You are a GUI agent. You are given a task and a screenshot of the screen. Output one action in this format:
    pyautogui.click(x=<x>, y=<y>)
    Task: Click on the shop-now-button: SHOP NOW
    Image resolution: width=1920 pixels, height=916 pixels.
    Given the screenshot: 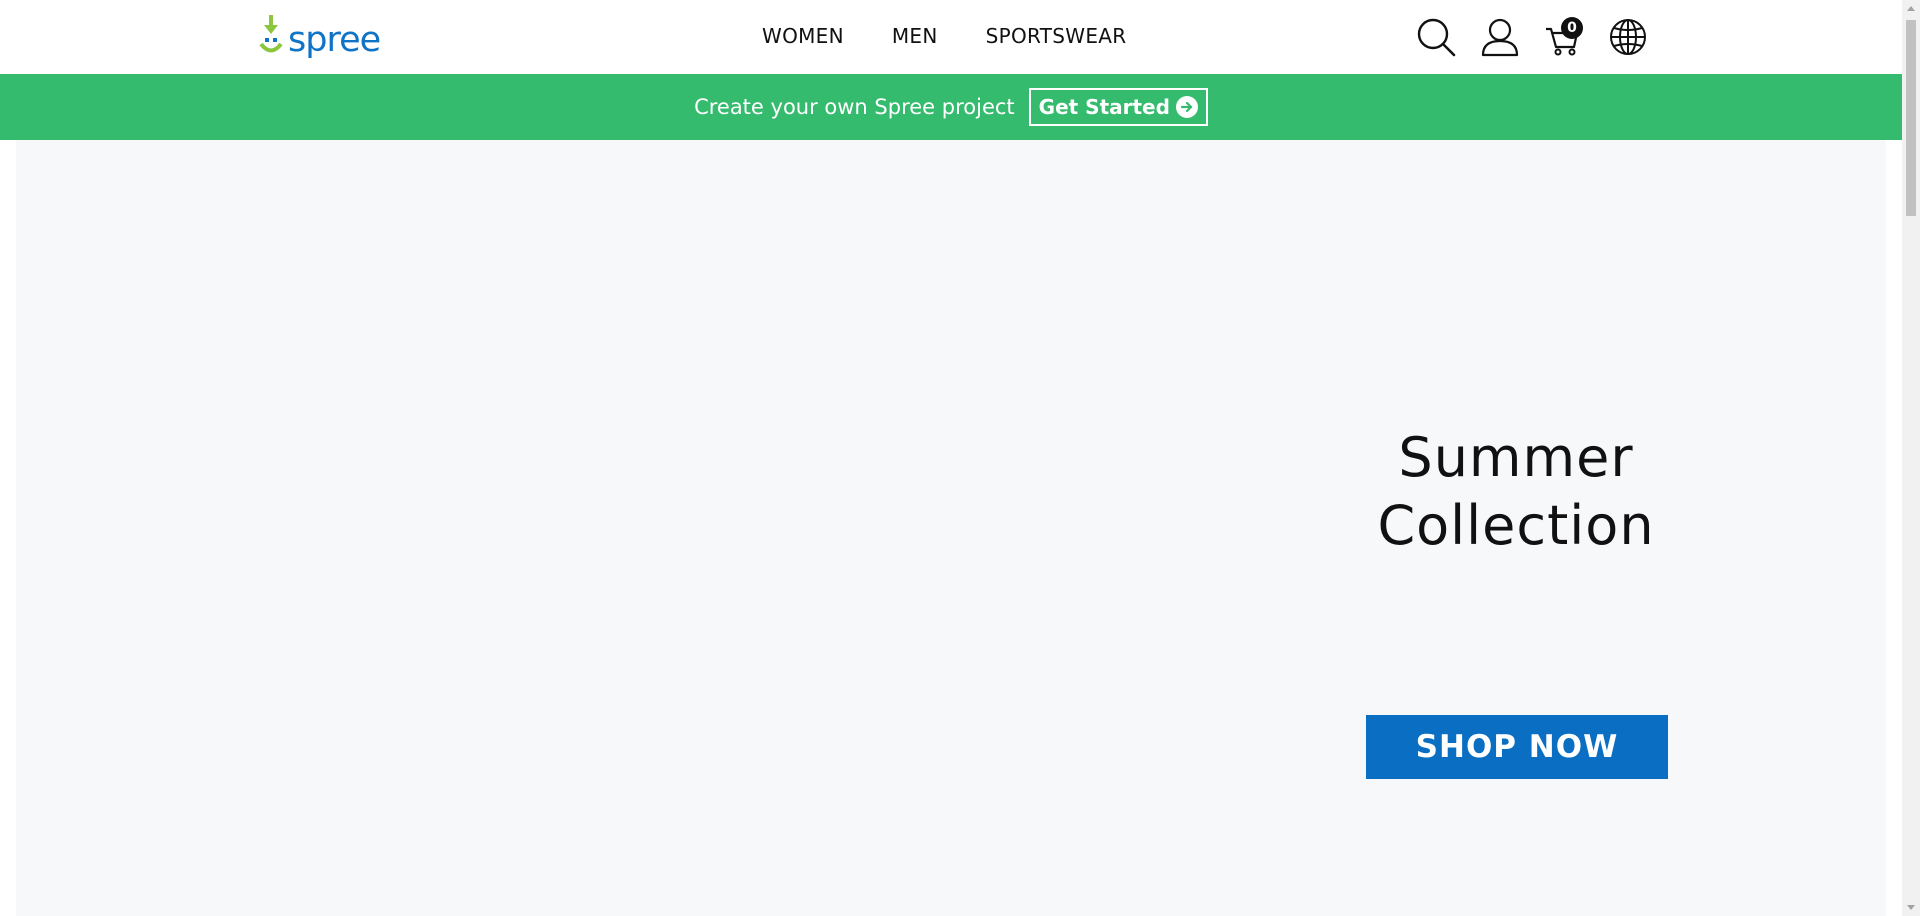 What is the action you would take?
    pyautogui.click(x=1517, y=747)
    